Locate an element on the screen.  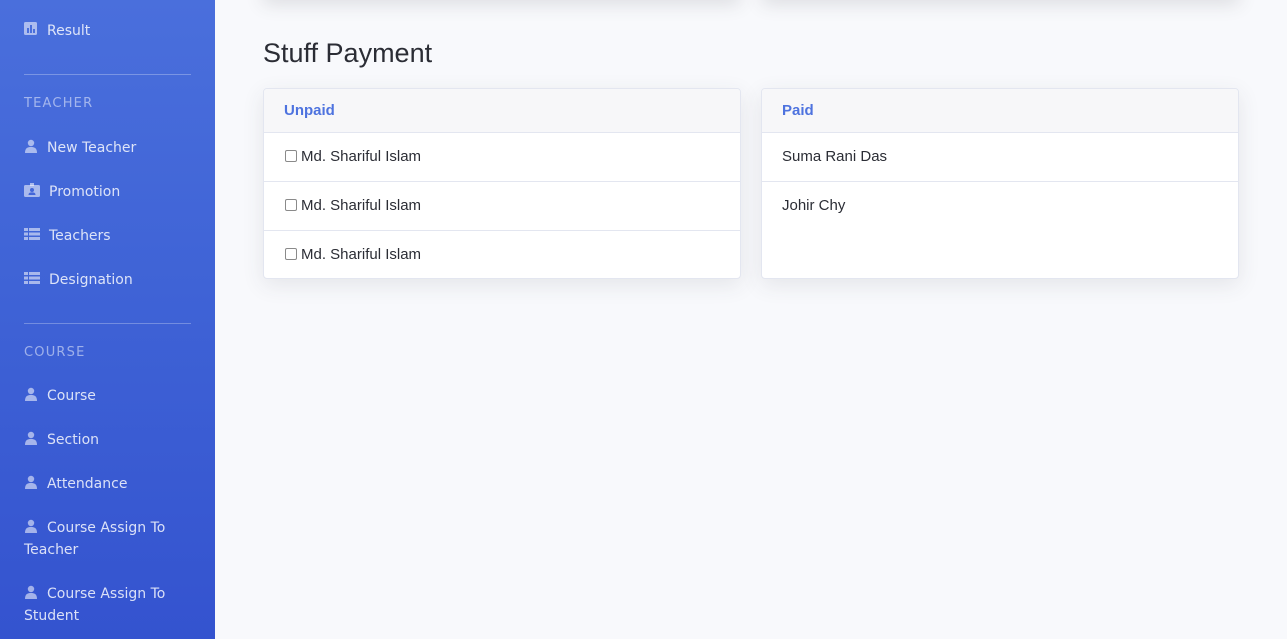
sidebar-item-label: New Teacher is located at coordinates (92, 148).